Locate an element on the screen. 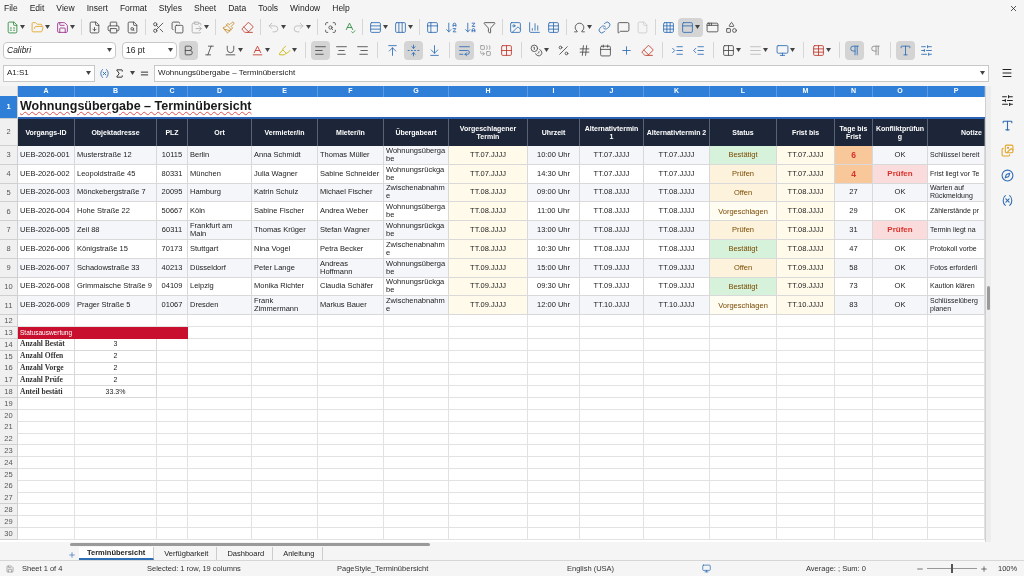 The width and height of the screenshot is (1024, 576). zoom-slider is located at coordinates (952, 568).